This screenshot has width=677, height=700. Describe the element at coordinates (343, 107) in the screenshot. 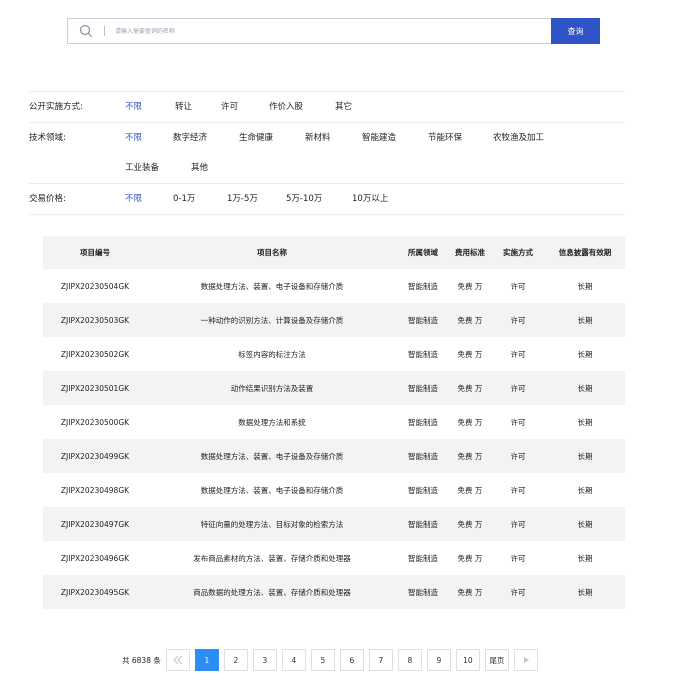

I see `filter-option-implementation-4: 其它` at that location.